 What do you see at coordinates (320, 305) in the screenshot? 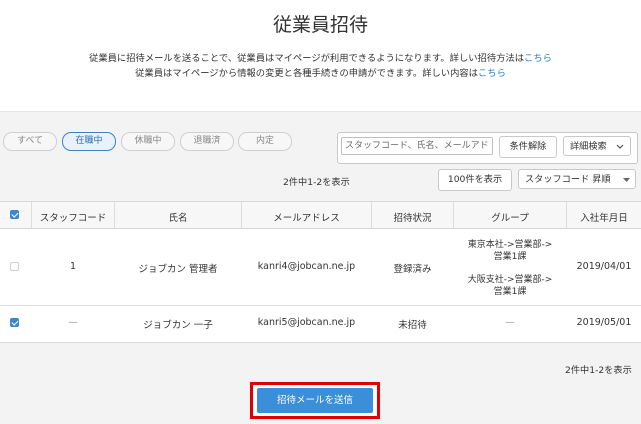
I see `row-divider` at bounding box center [320, 305].